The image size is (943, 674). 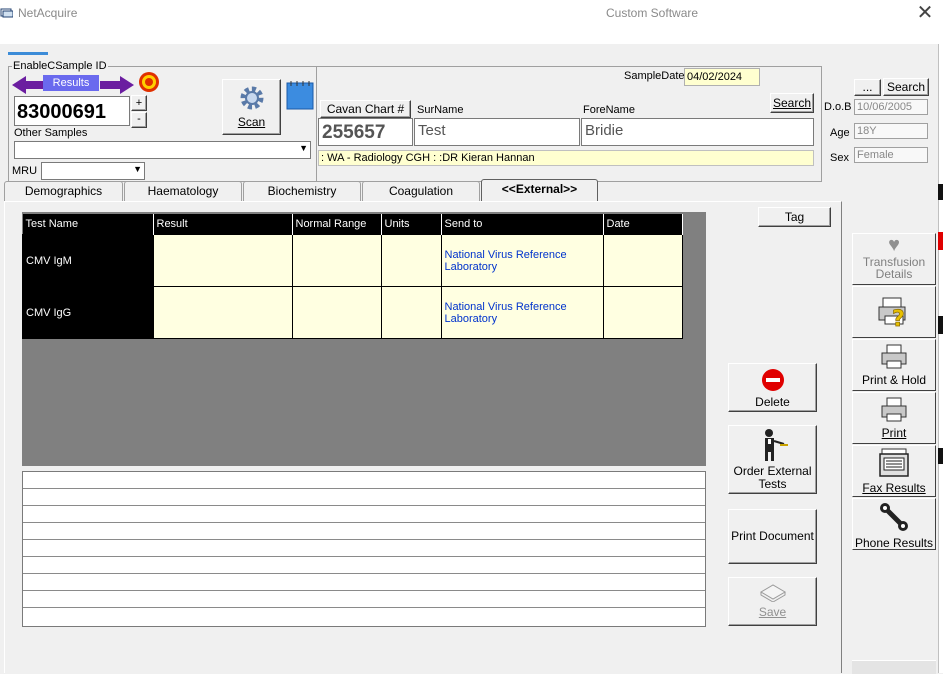 I want to click on tab-external: <<External>>, so click(x=539, y=190).